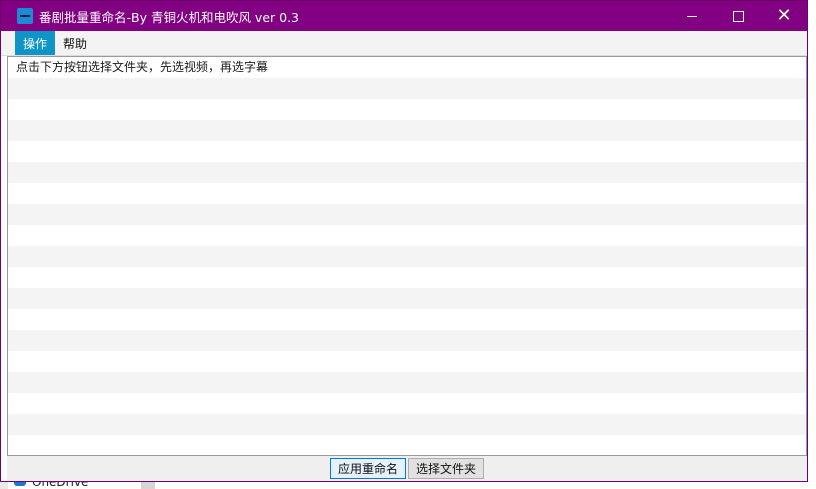 This screenshot has width=816, height=489. What do you see at coordinates (169, 17) in the screenshot?
I see `window-title: 番剧批量重命名-By 青铜火机和电吹风 ver 0.3` at bounding box center [169, 17].